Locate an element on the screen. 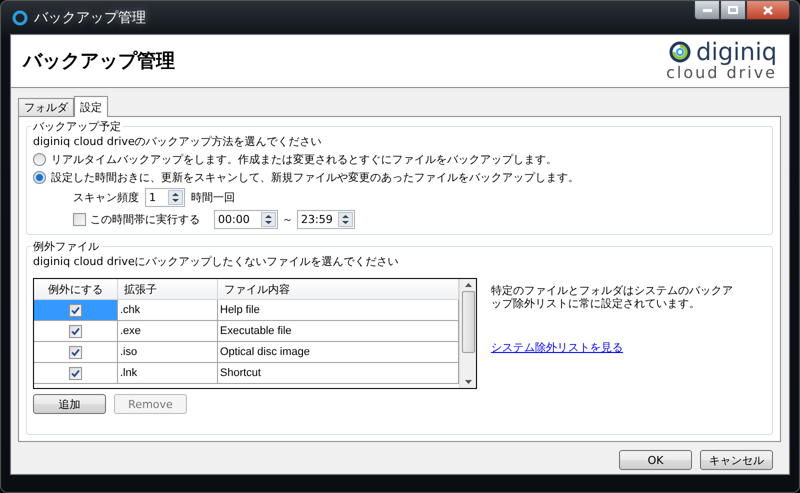  checkbox-label: この時間帯に実行する is located at coordinates (145, 219).